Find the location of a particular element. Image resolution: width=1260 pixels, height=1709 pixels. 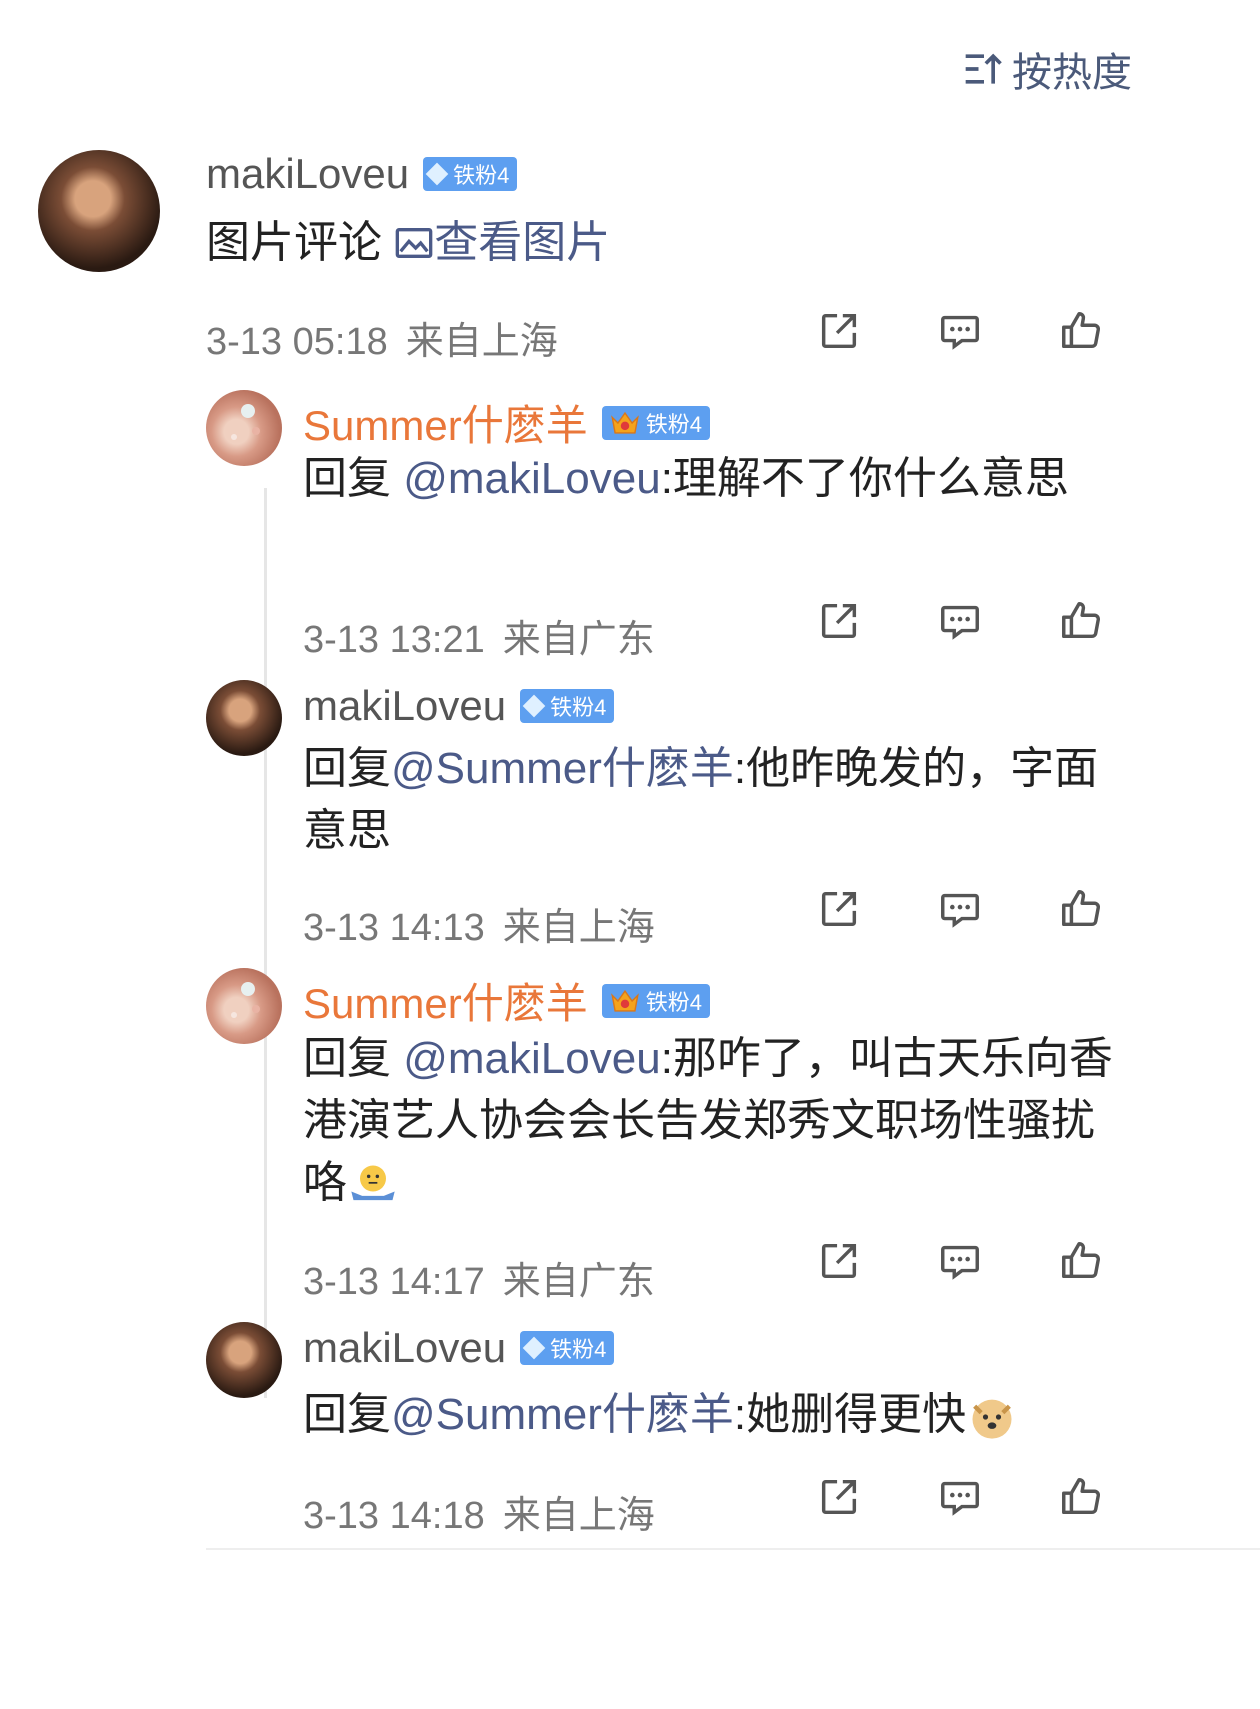

comment-meta: 3-13 05:18 来自上海 is located at coordinates (382, 337).